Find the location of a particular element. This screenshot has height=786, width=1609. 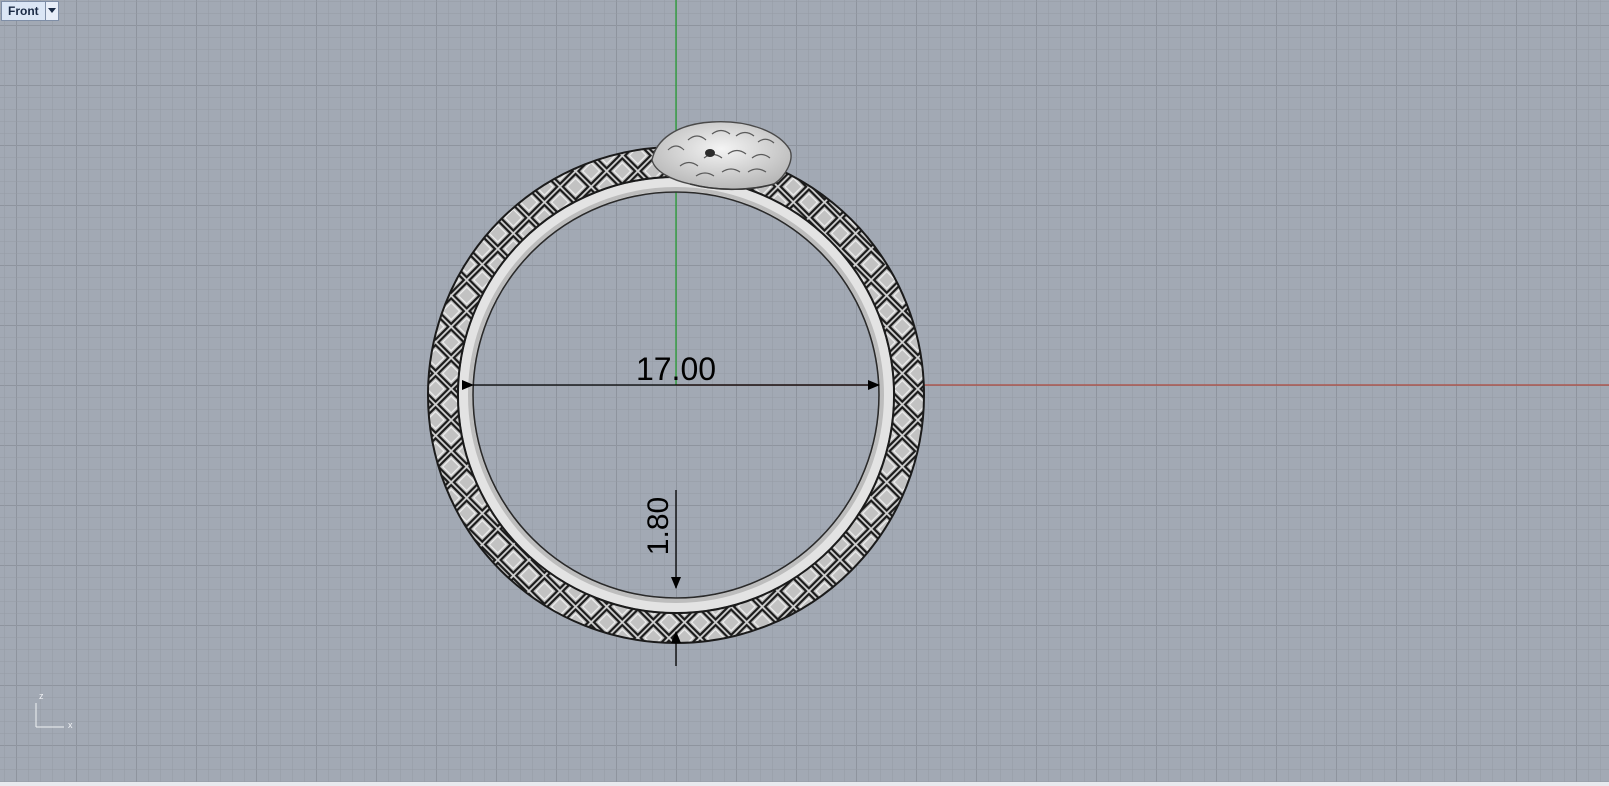

viewport-title-tab: Front is located at coordinates (30, 11).